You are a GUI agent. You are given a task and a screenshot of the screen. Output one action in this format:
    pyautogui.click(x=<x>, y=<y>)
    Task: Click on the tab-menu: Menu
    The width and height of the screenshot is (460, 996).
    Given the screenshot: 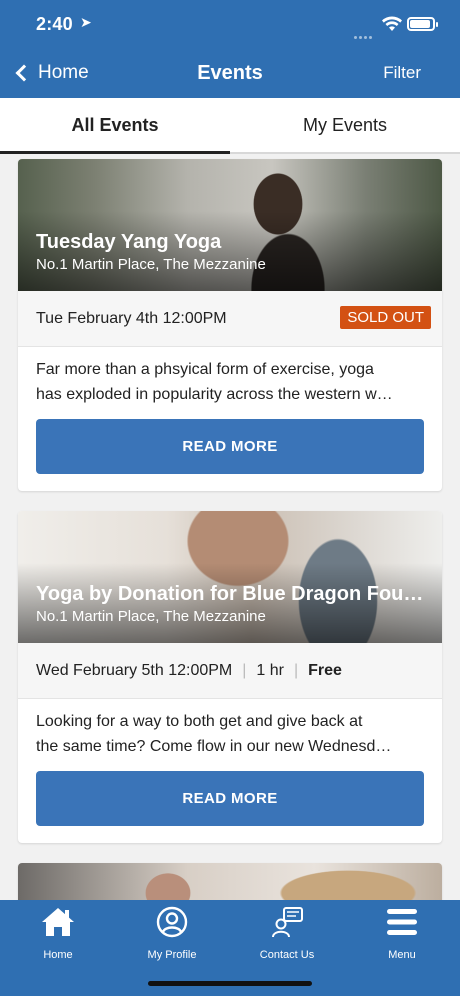 What is the action you would take?
    pyautogui.click(x=402, y=934)
    